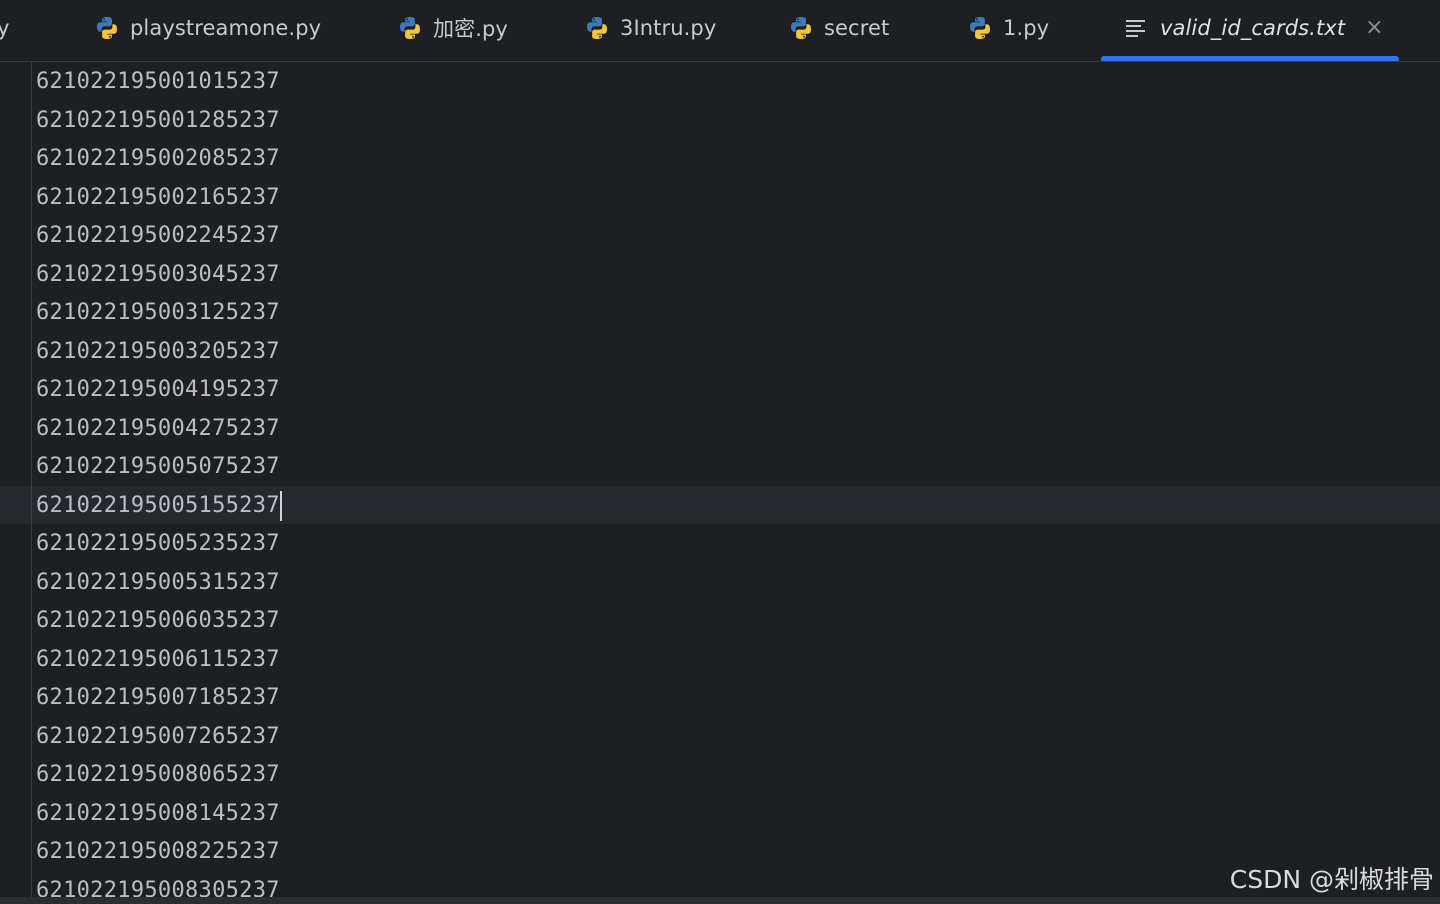 The height and width of the screenshot is (904, 1440). I want to click on line-text: 621022195007185237, so click(158, 697).